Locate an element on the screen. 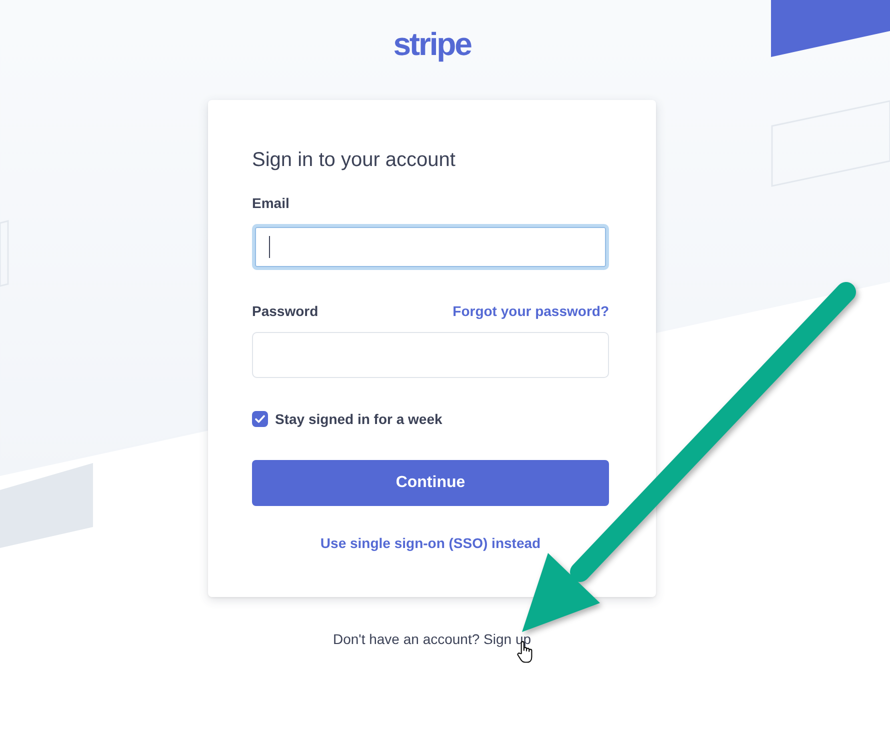  sso-link: Use single sign-on (SSO) instead is located at coordinates (430, 543).